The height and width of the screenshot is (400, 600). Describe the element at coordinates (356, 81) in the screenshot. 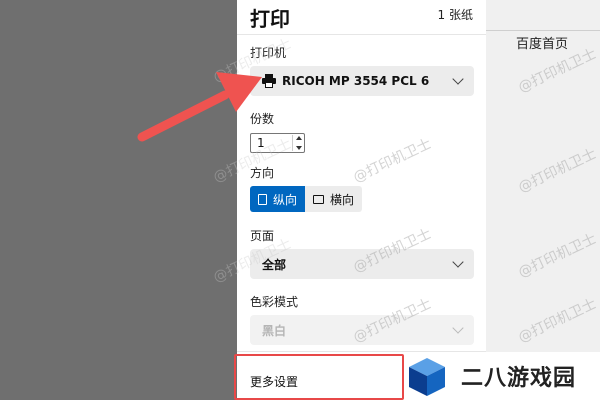

I see `printer-value: RICOH MP 3554 PCL 6` at that location.